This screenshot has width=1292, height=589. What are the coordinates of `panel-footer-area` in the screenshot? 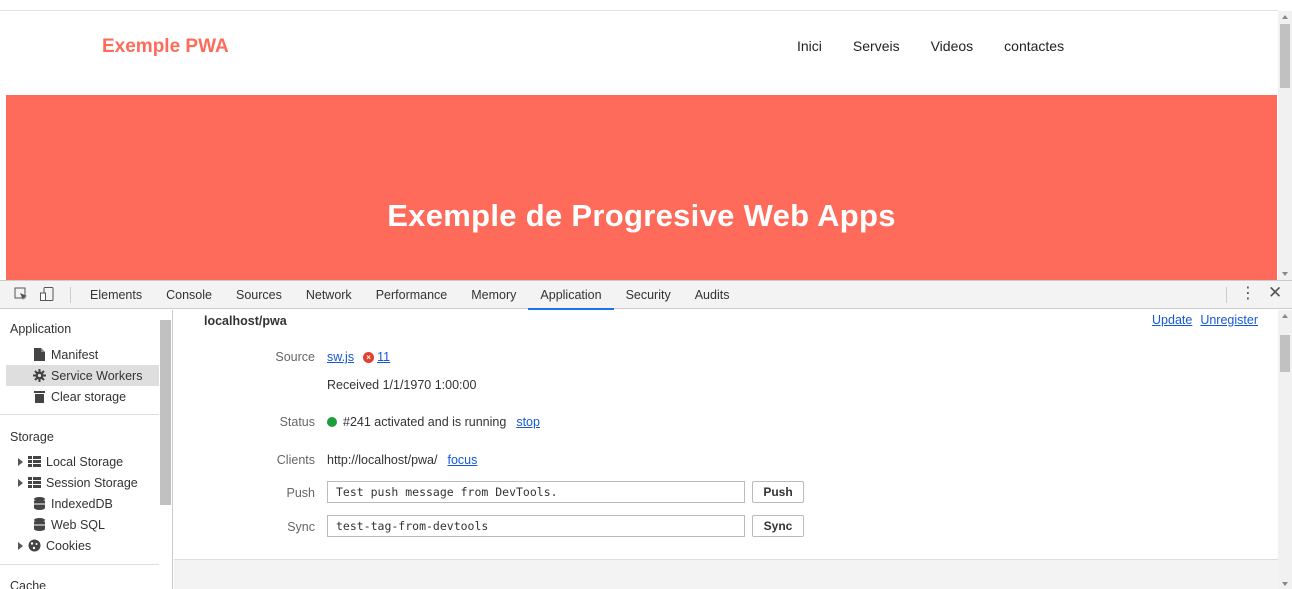 It's located at (726, 574).